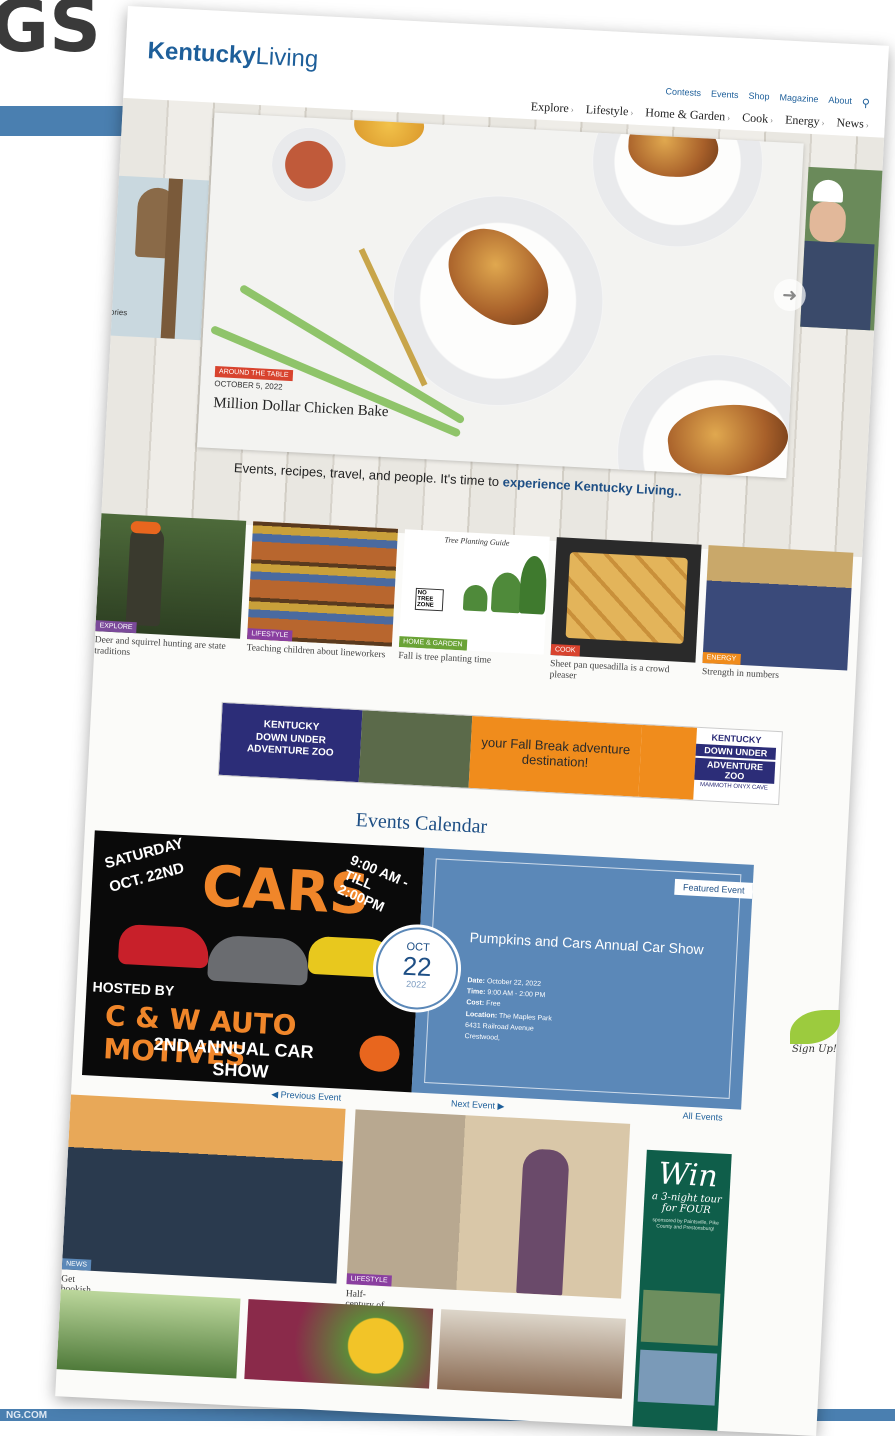 The height and width of the screenshot is (1436, 895). Describe the element at coordinates (668, 762) in the screenshot. I see `ad-spacer` at that location.